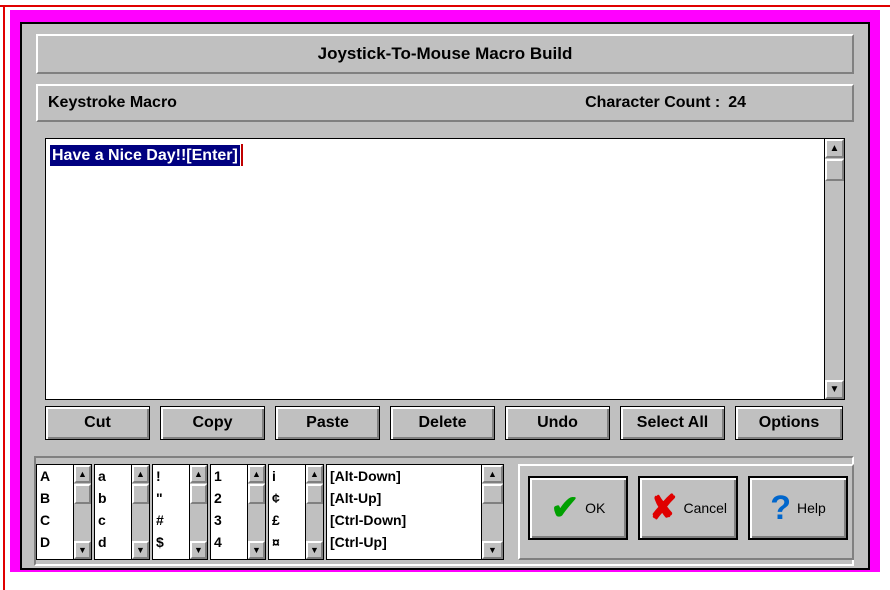  I want to click on list-item: i, so click(274, 476).